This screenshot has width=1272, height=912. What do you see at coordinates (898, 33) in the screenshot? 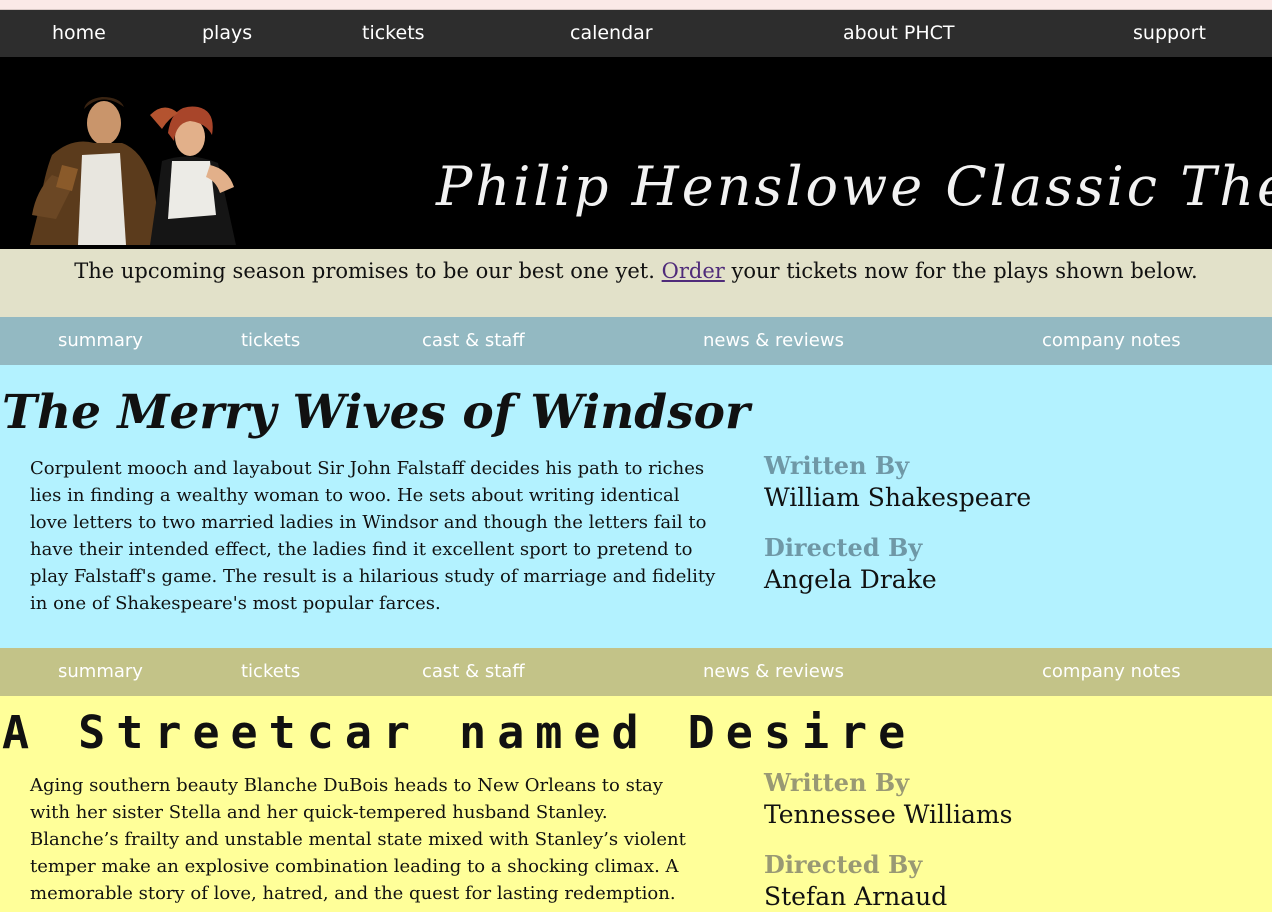
I see `nav-about: about PHCT` at bounding box center [898, 33].